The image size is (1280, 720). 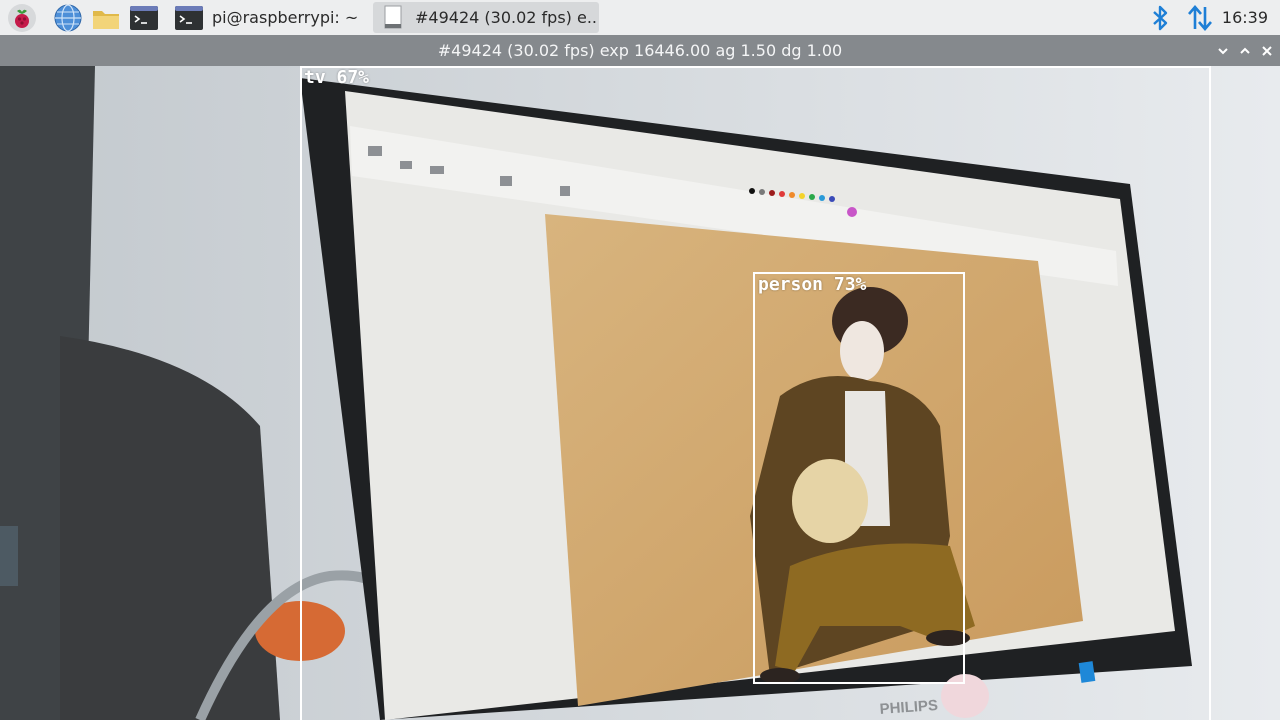 What do you see at coordinates (812, 284) in the screenshot?
I see `detection-label-person: person 73%` at bounding box center [812, 284].